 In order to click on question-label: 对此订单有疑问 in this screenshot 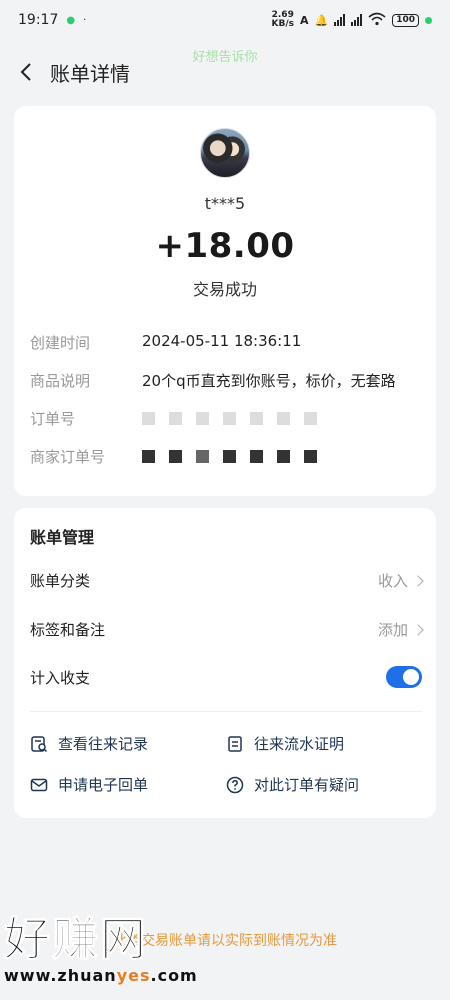, I will do `click(307, 785)`.